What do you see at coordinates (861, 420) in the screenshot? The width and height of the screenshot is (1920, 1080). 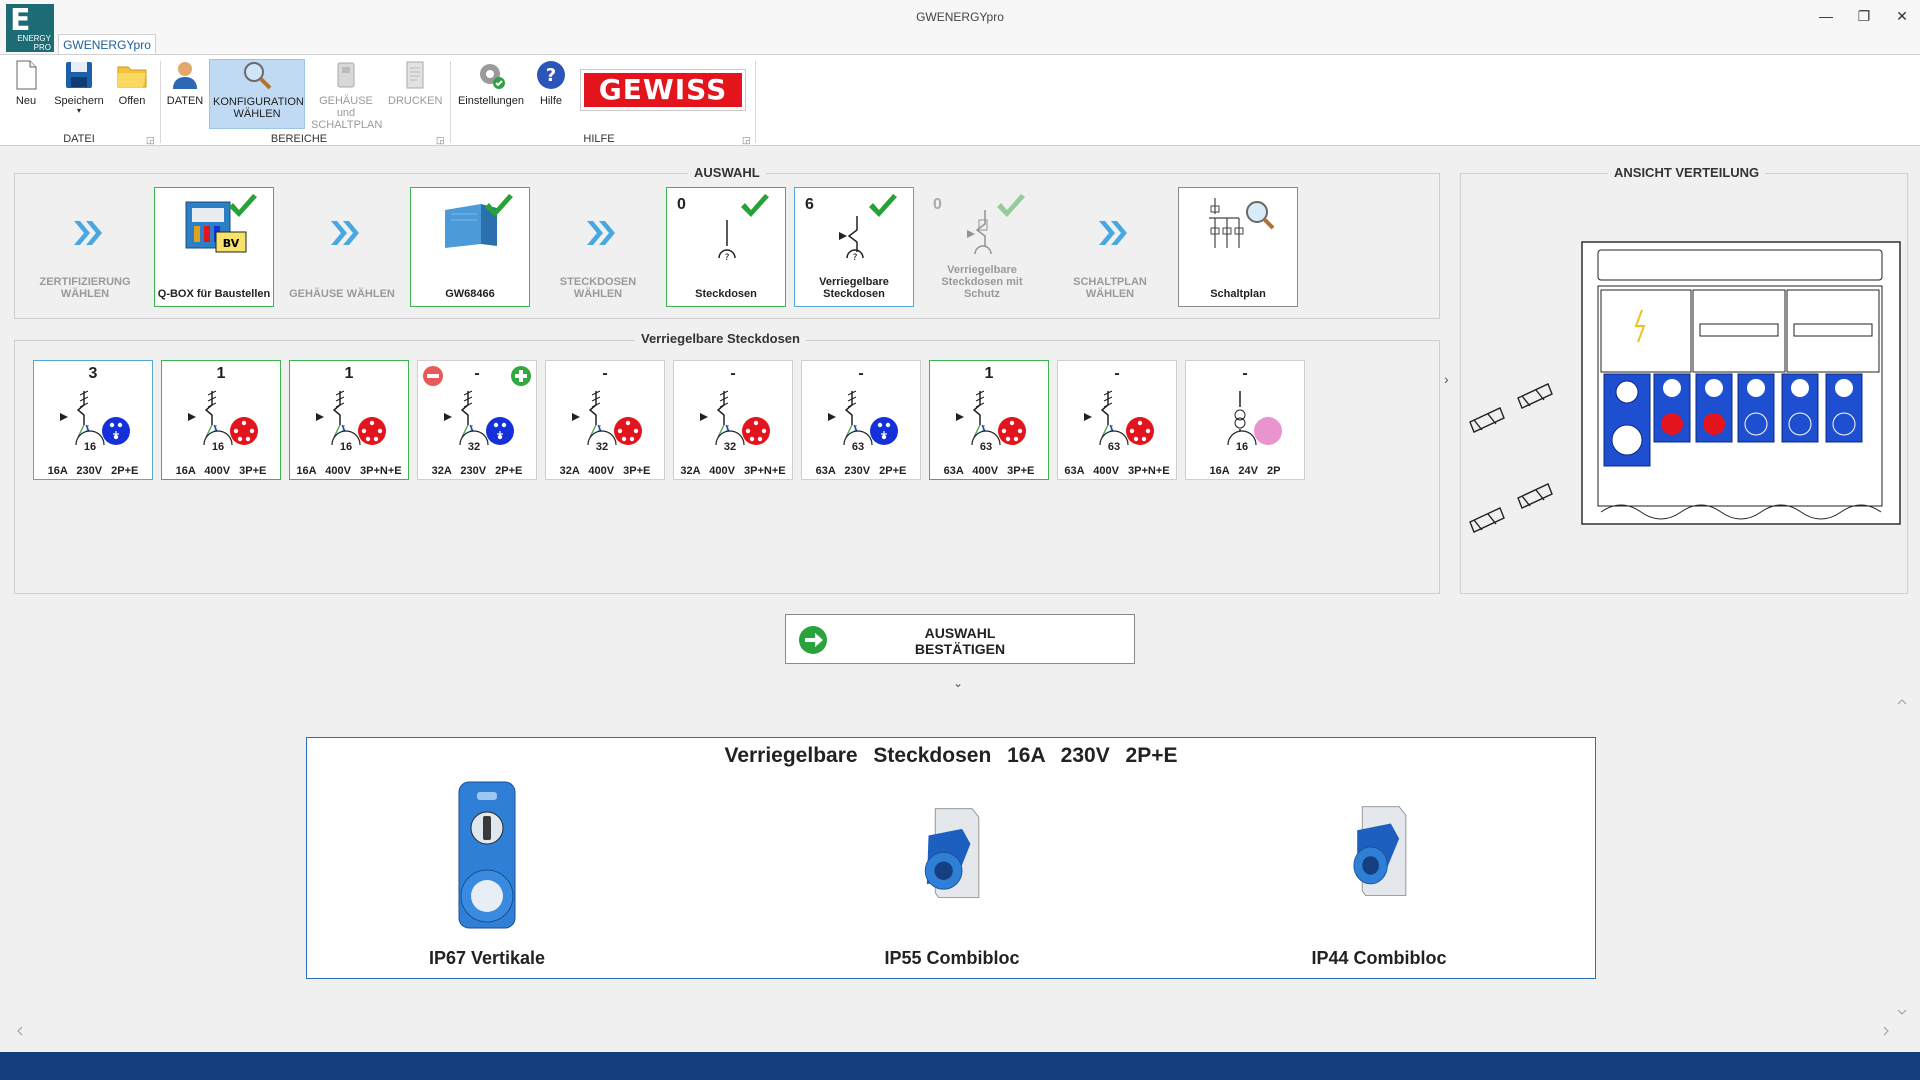 I see `socket-option: - 63 63A 230V 2P+E` at bounding box center [861, 420].